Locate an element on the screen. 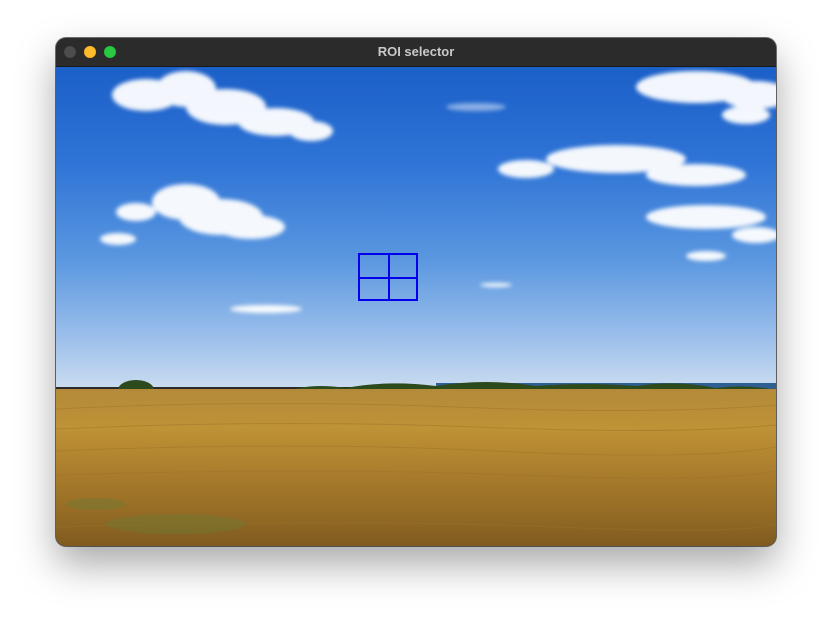  title-bar: ROI selector is located at coordinates (416, 52).